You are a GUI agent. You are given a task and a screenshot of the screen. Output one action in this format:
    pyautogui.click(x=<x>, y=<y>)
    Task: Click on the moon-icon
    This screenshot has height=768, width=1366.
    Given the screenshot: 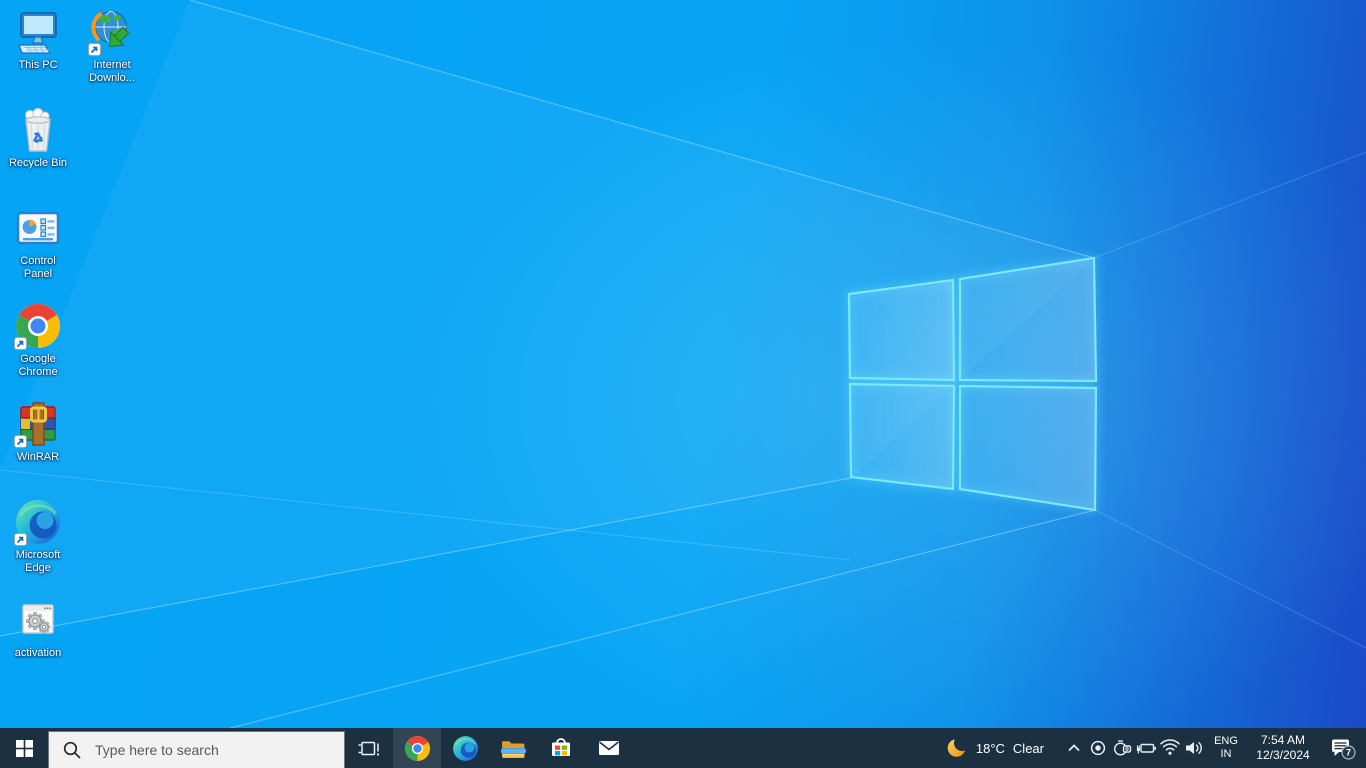 What is the action you would take?
    pyautogui.click(x=957, y=747)
    